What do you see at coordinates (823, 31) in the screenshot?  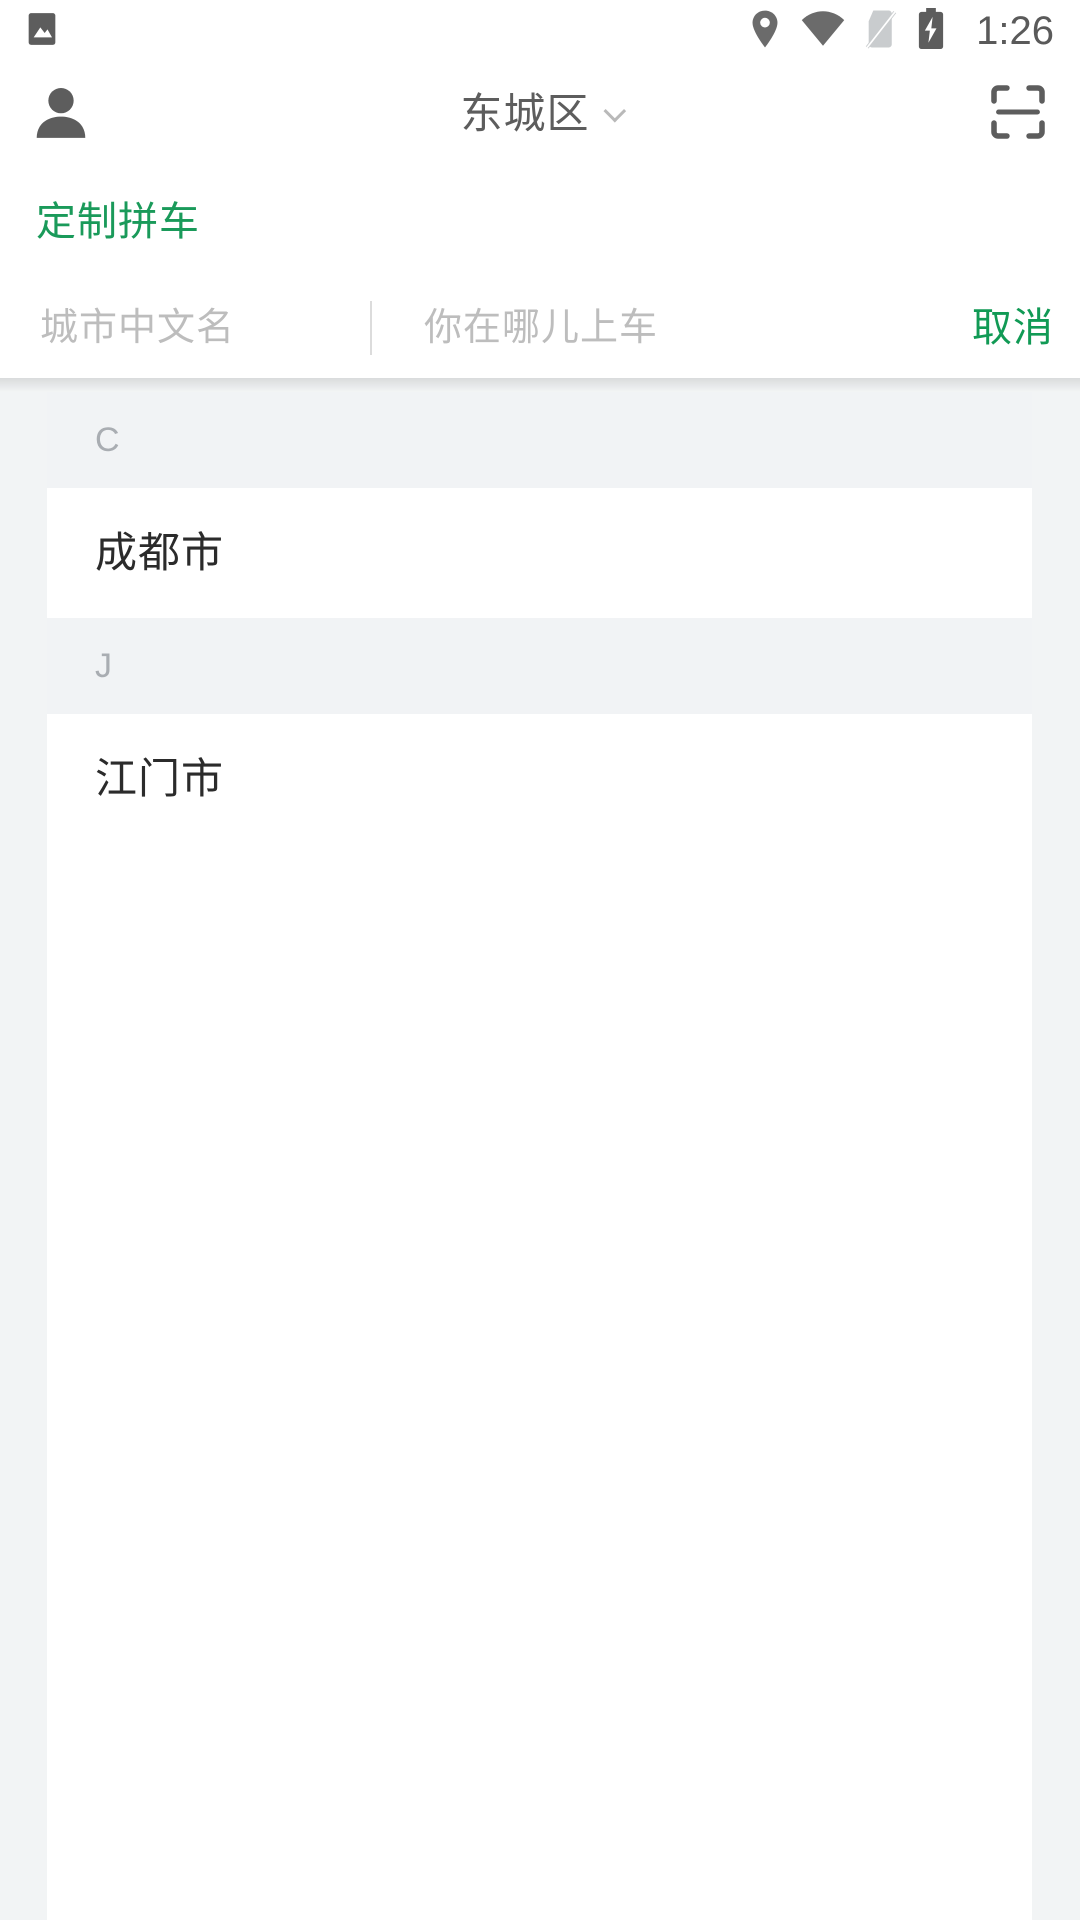 I see `wifi-icon` at bounding box center [823, 31].